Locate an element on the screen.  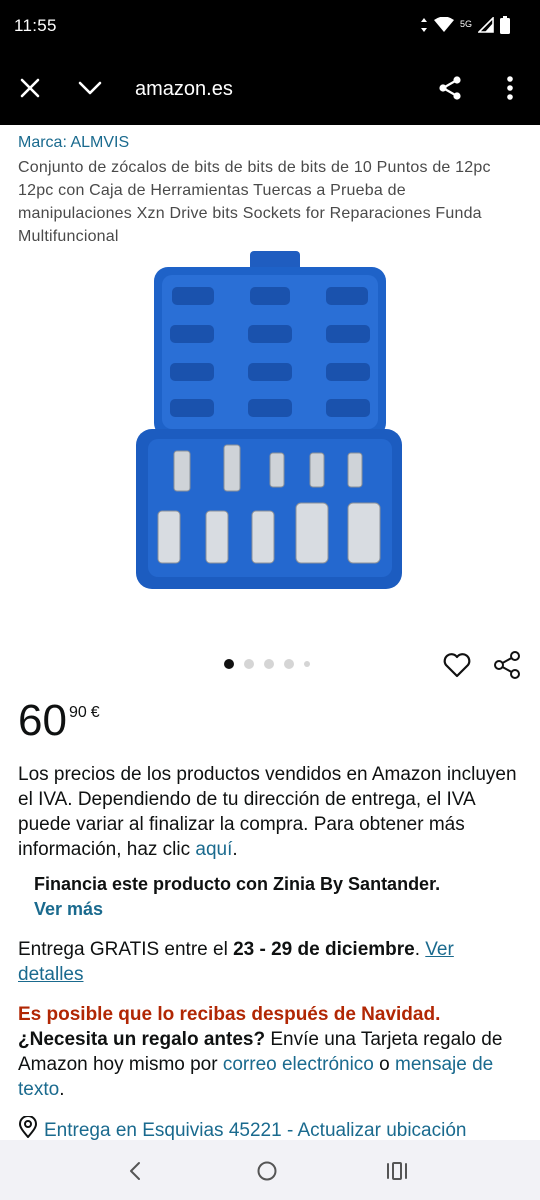
price-whole: 60 is located at coordinates (42, 720).